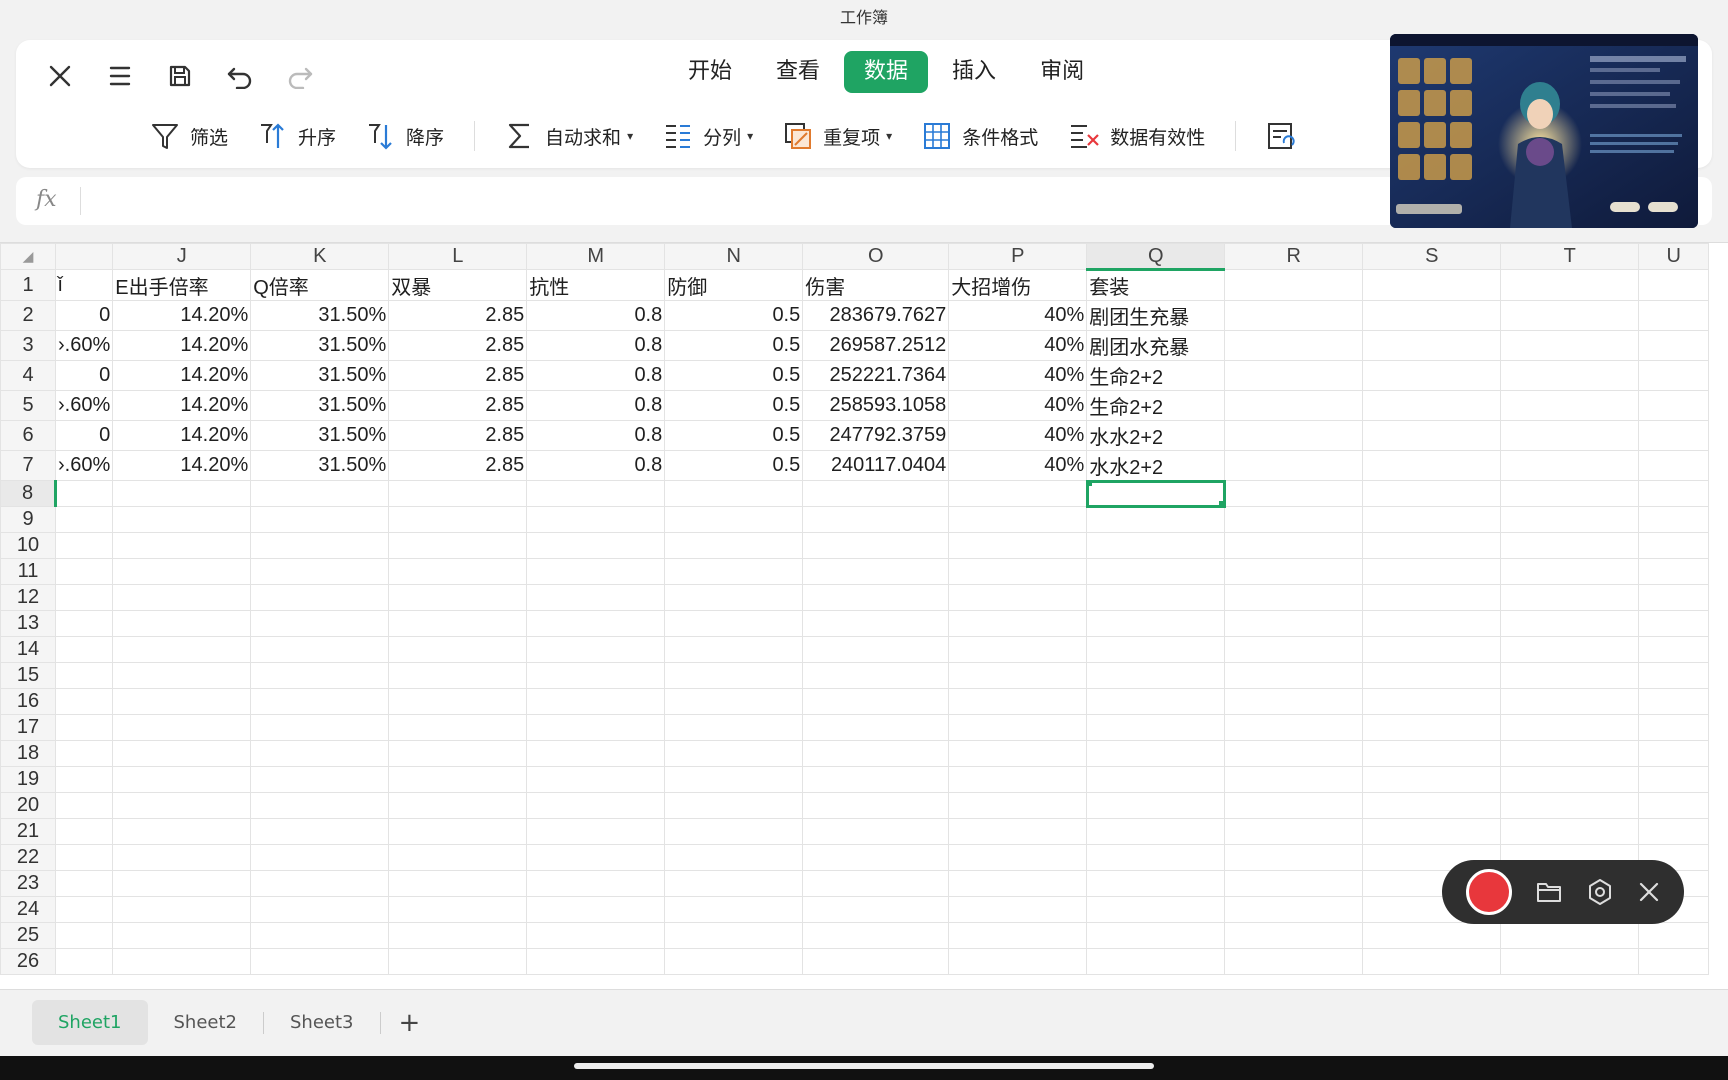  Describe the element at coordinates (28, 405) in the screenshot. I see `row-header: 5` at that location.